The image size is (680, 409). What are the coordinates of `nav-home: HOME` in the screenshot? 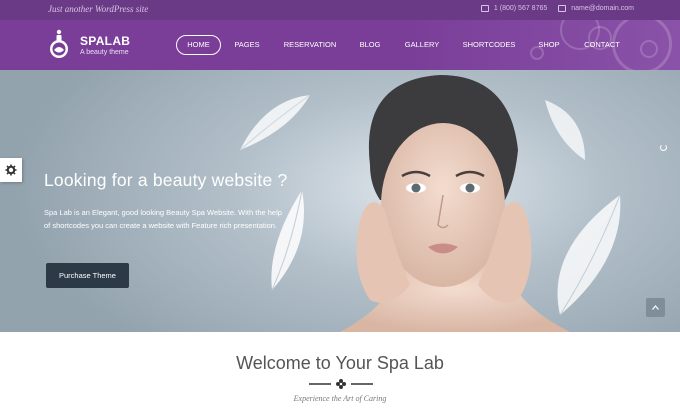 It's located at (198, 45).